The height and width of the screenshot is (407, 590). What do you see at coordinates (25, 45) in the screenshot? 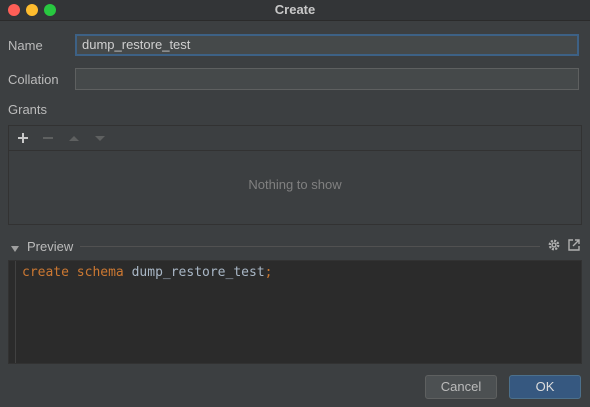
I see `name-label: Name` at bounding box center [25, 45].